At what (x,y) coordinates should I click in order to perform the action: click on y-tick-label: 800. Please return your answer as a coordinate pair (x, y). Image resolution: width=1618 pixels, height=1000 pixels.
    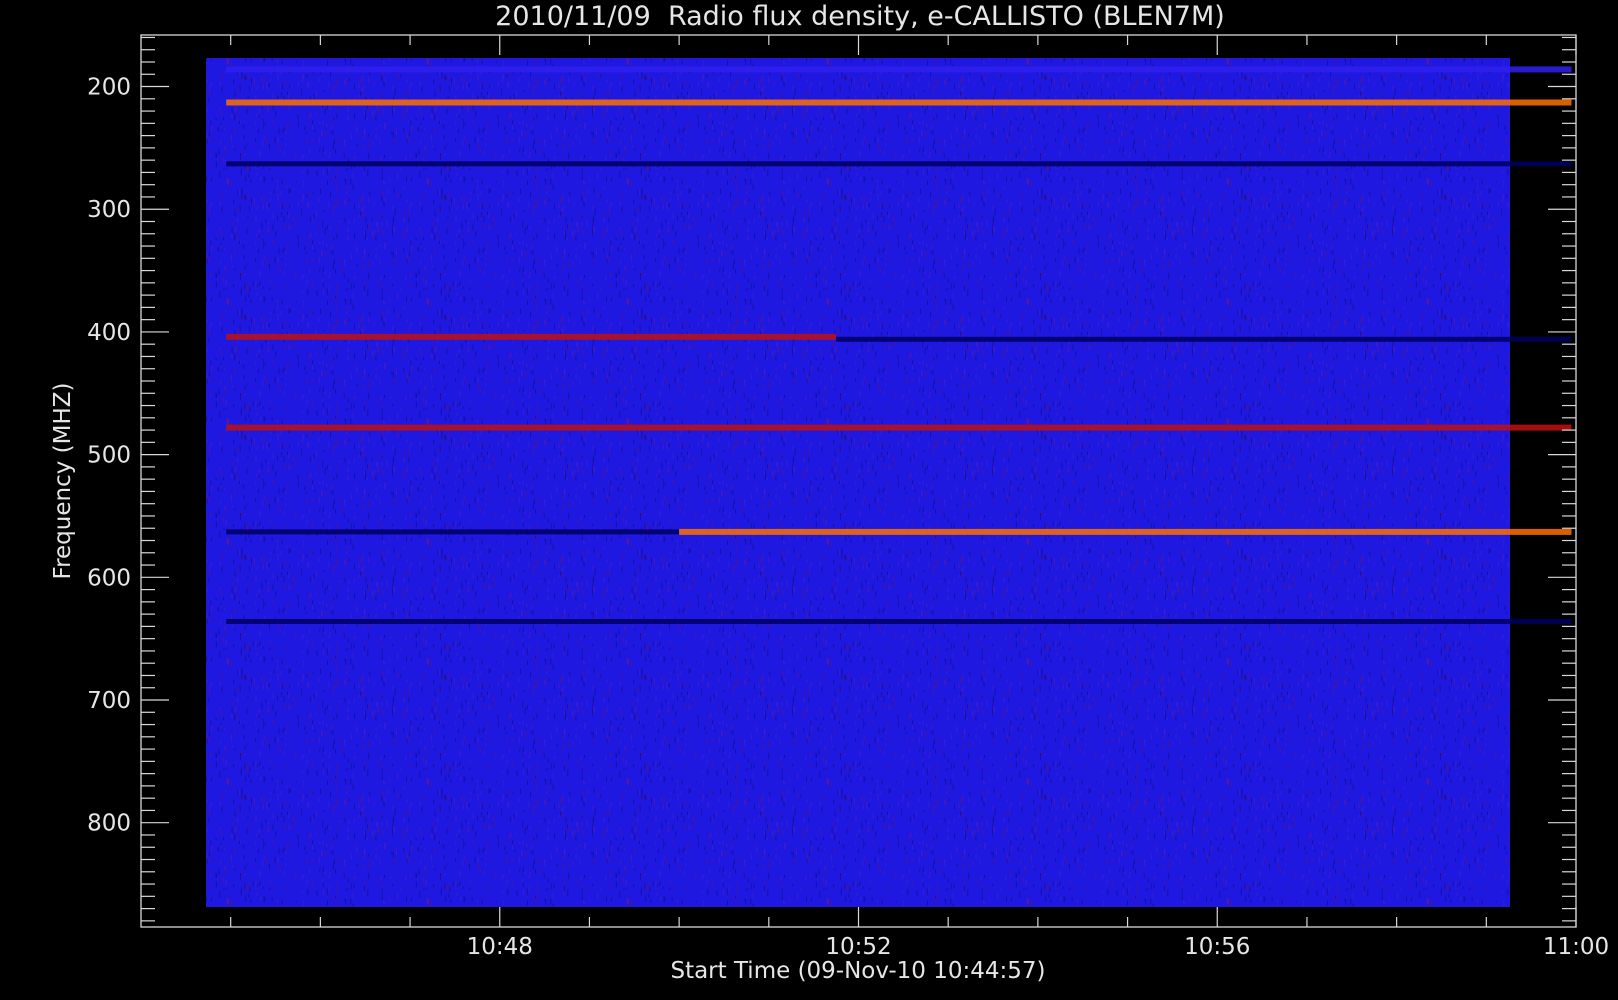
    Looking at the image, I should click on (109, 824).